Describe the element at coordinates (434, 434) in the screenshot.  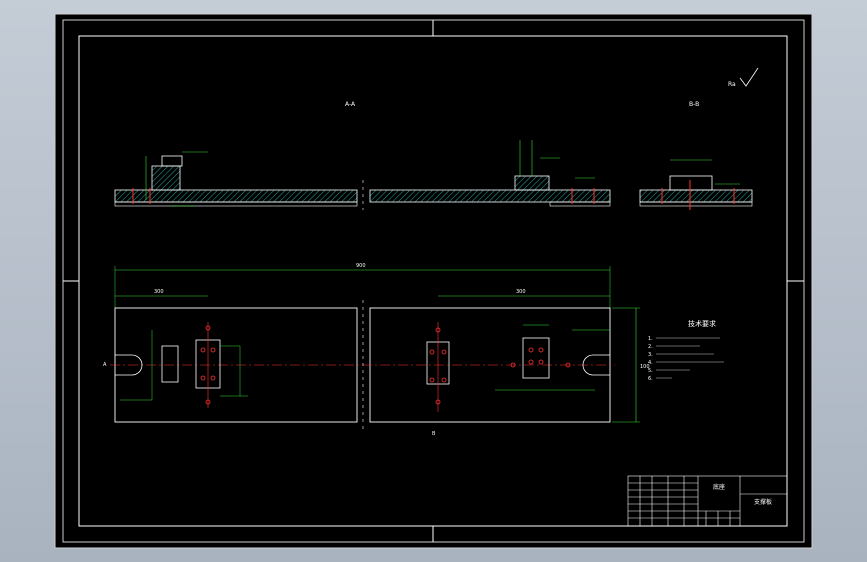
I see `svg-text: B` at that location.